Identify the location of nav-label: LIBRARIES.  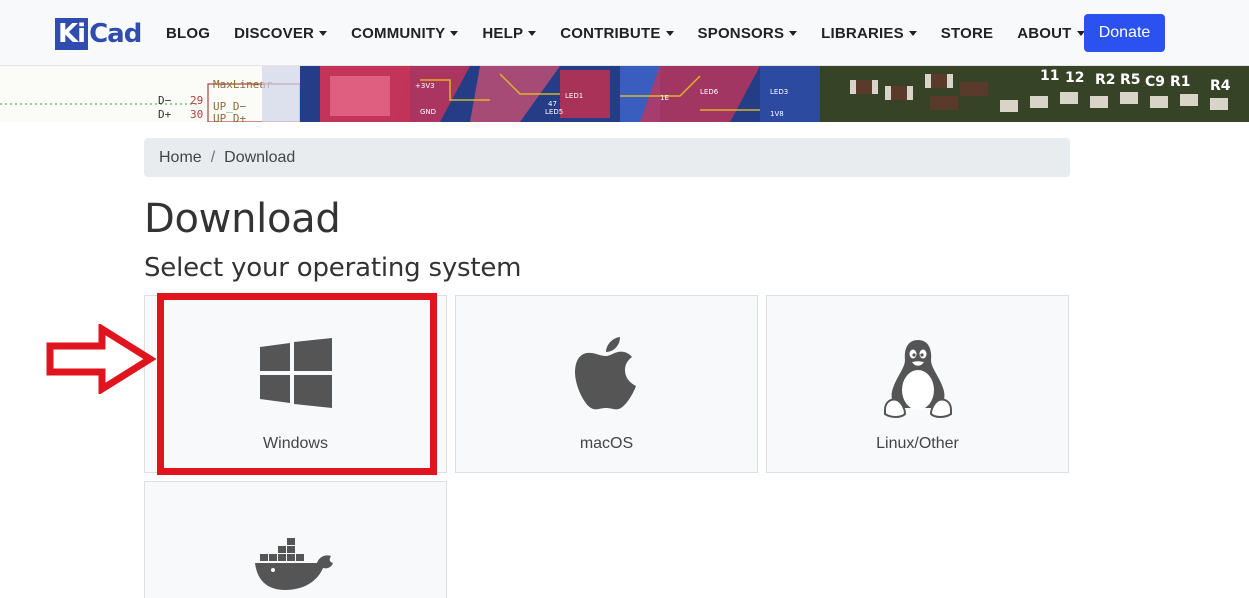
(862, 33).